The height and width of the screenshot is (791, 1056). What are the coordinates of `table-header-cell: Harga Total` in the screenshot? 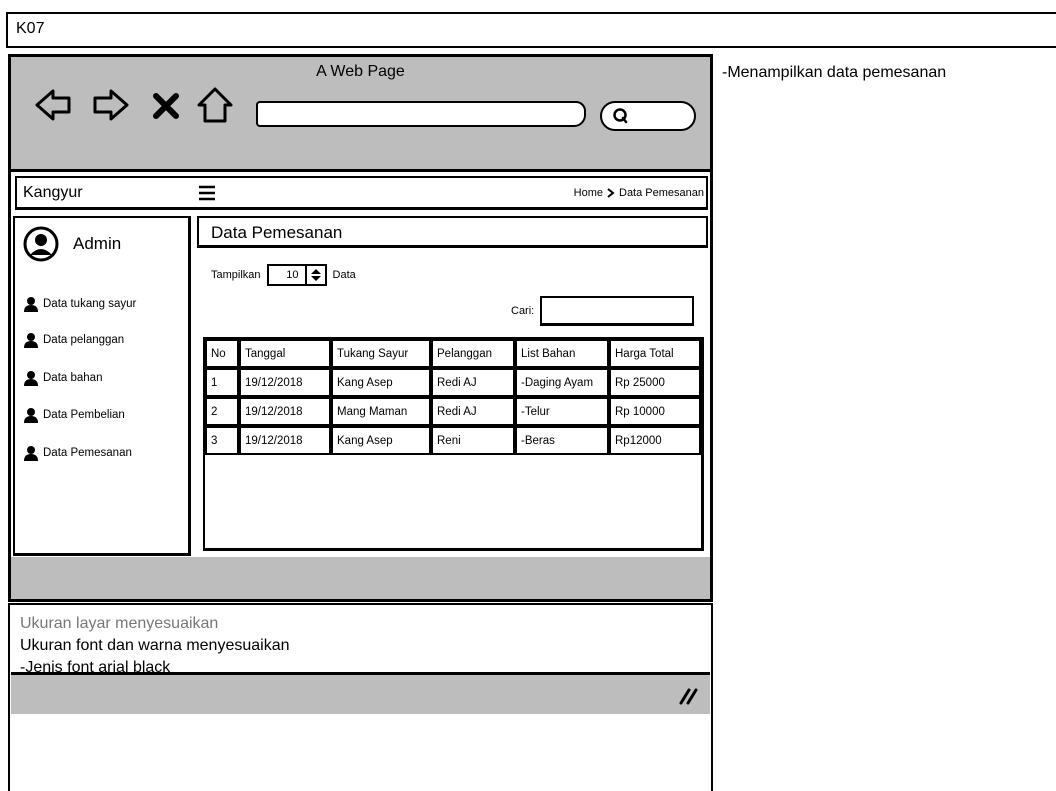 It's located at (655, 353).